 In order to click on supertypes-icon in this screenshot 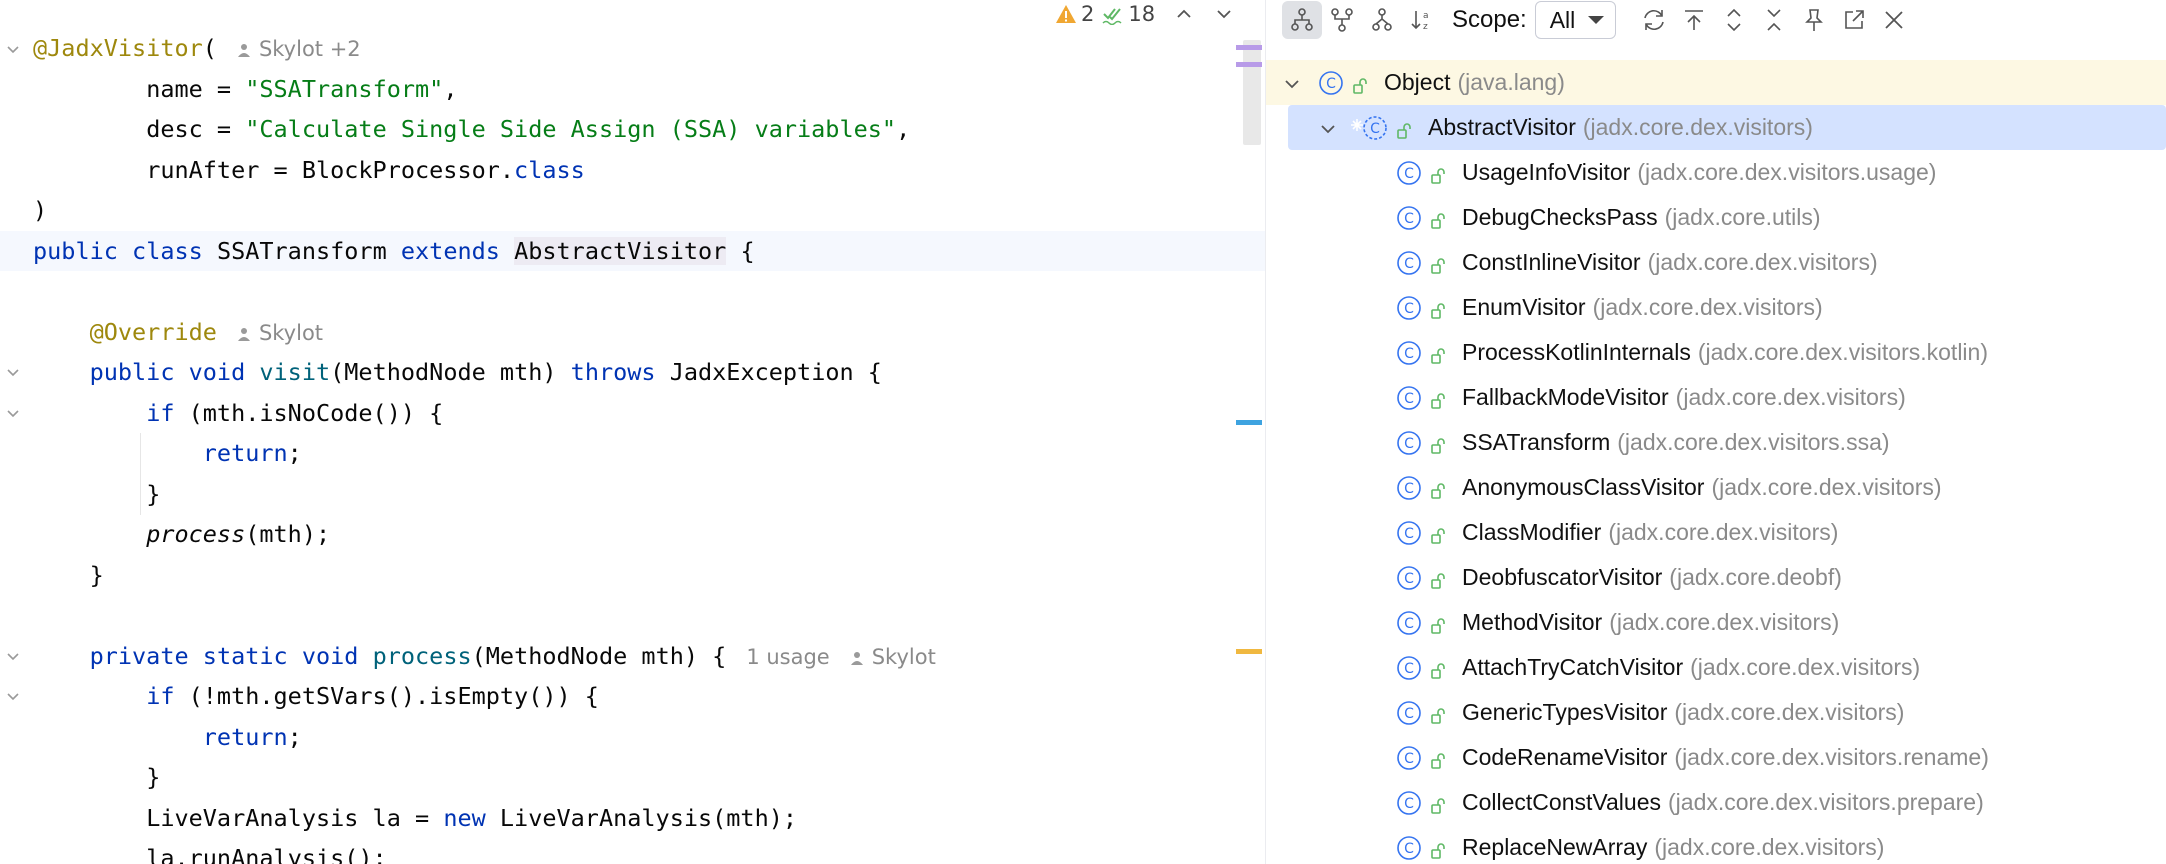, I will do `click(1342, 20)`.